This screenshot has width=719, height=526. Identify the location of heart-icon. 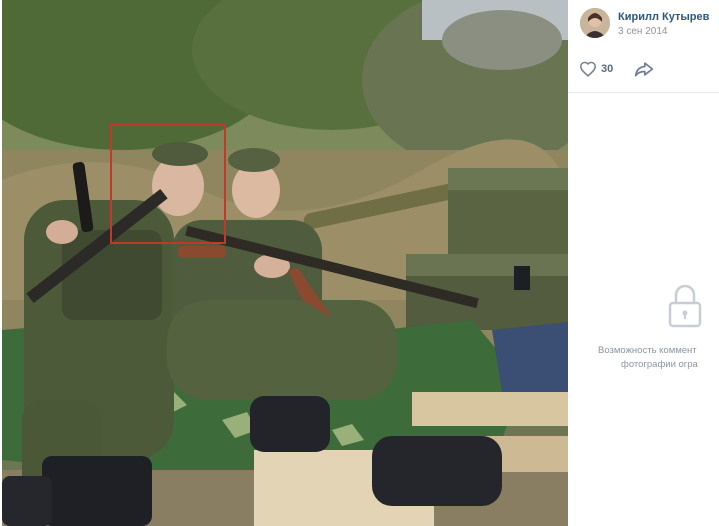
(588, 69).